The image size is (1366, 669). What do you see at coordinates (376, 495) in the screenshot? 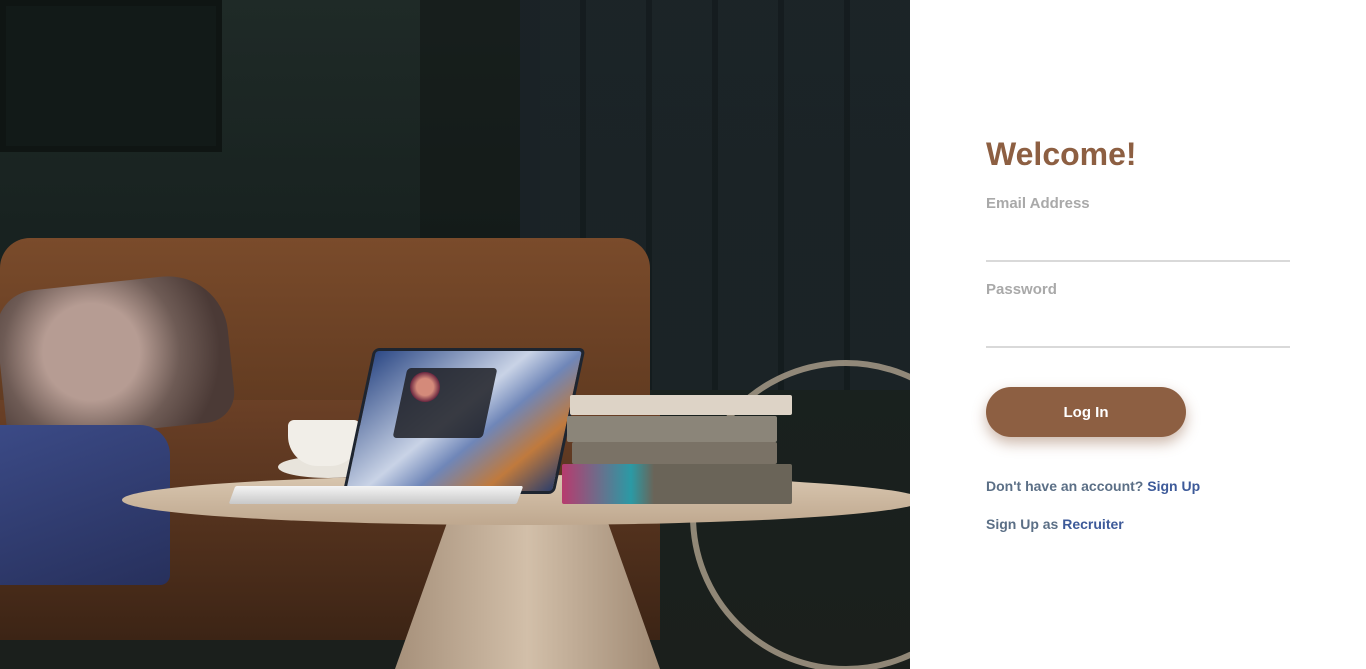
I see `laptop-base` at bounding box center [376, 495].